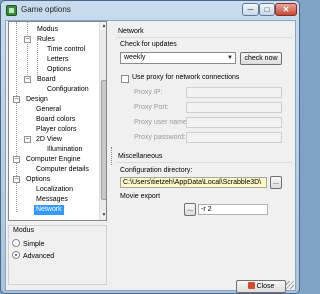 The image size is (320, 294). I want to click on check-updates-label: Check for updates, so click(148, 44).